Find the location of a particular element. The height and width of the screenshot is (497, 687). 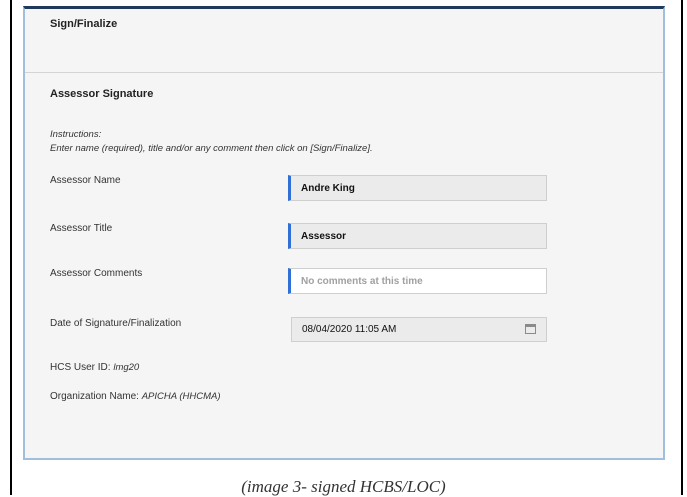

section-title: Assessor Signature is located at coordinates (102, 94).